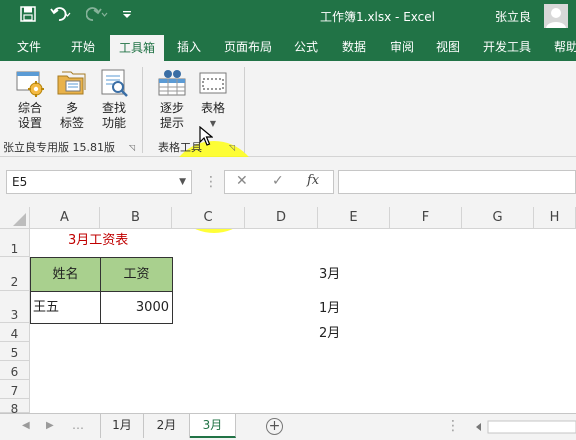  I want to click on scroll-right-icon: ▶, so click(50, 425).